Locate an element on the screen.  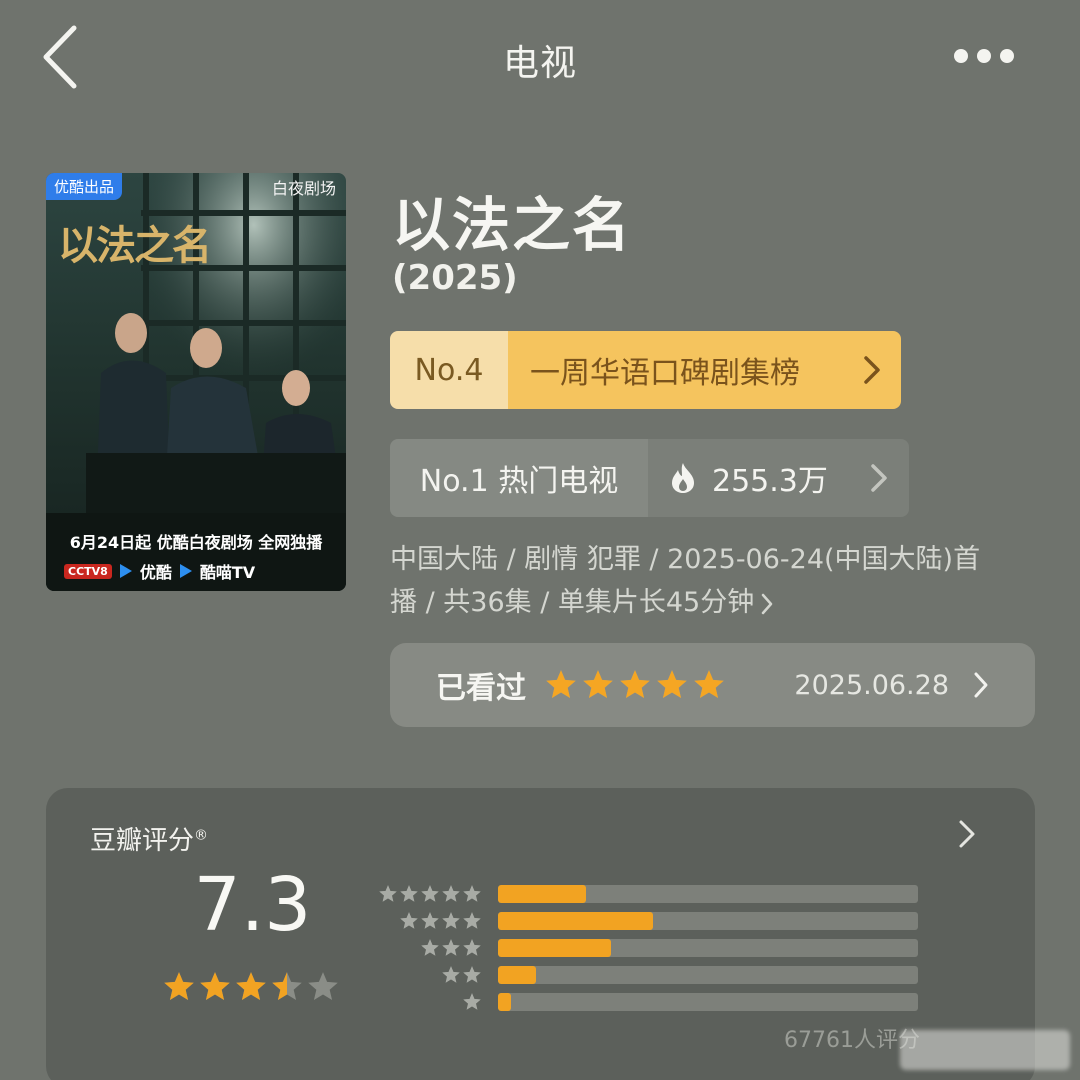
show-year: (2025) is located at coordinates (455, 278).